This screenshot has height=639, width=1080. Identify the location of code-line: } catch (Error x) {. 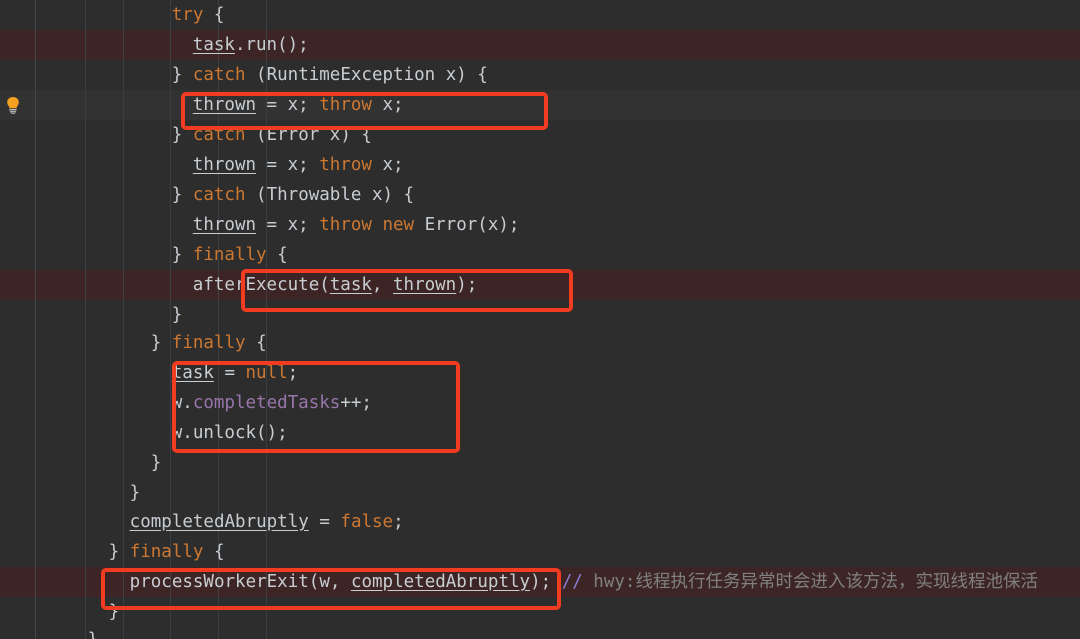
(272, 135).